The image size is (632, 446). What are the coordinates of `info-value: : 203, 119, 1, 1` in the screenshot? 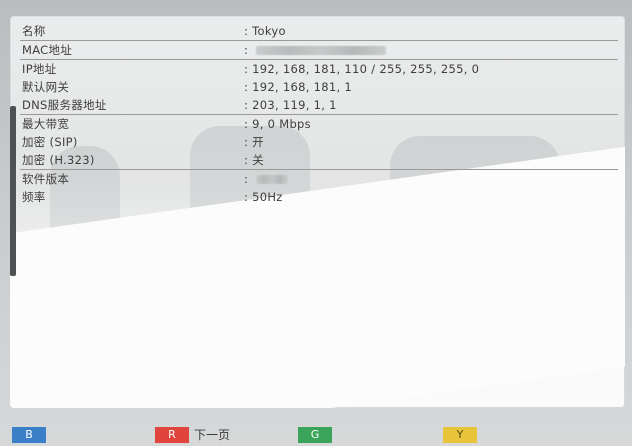 It's located at (290, 105).